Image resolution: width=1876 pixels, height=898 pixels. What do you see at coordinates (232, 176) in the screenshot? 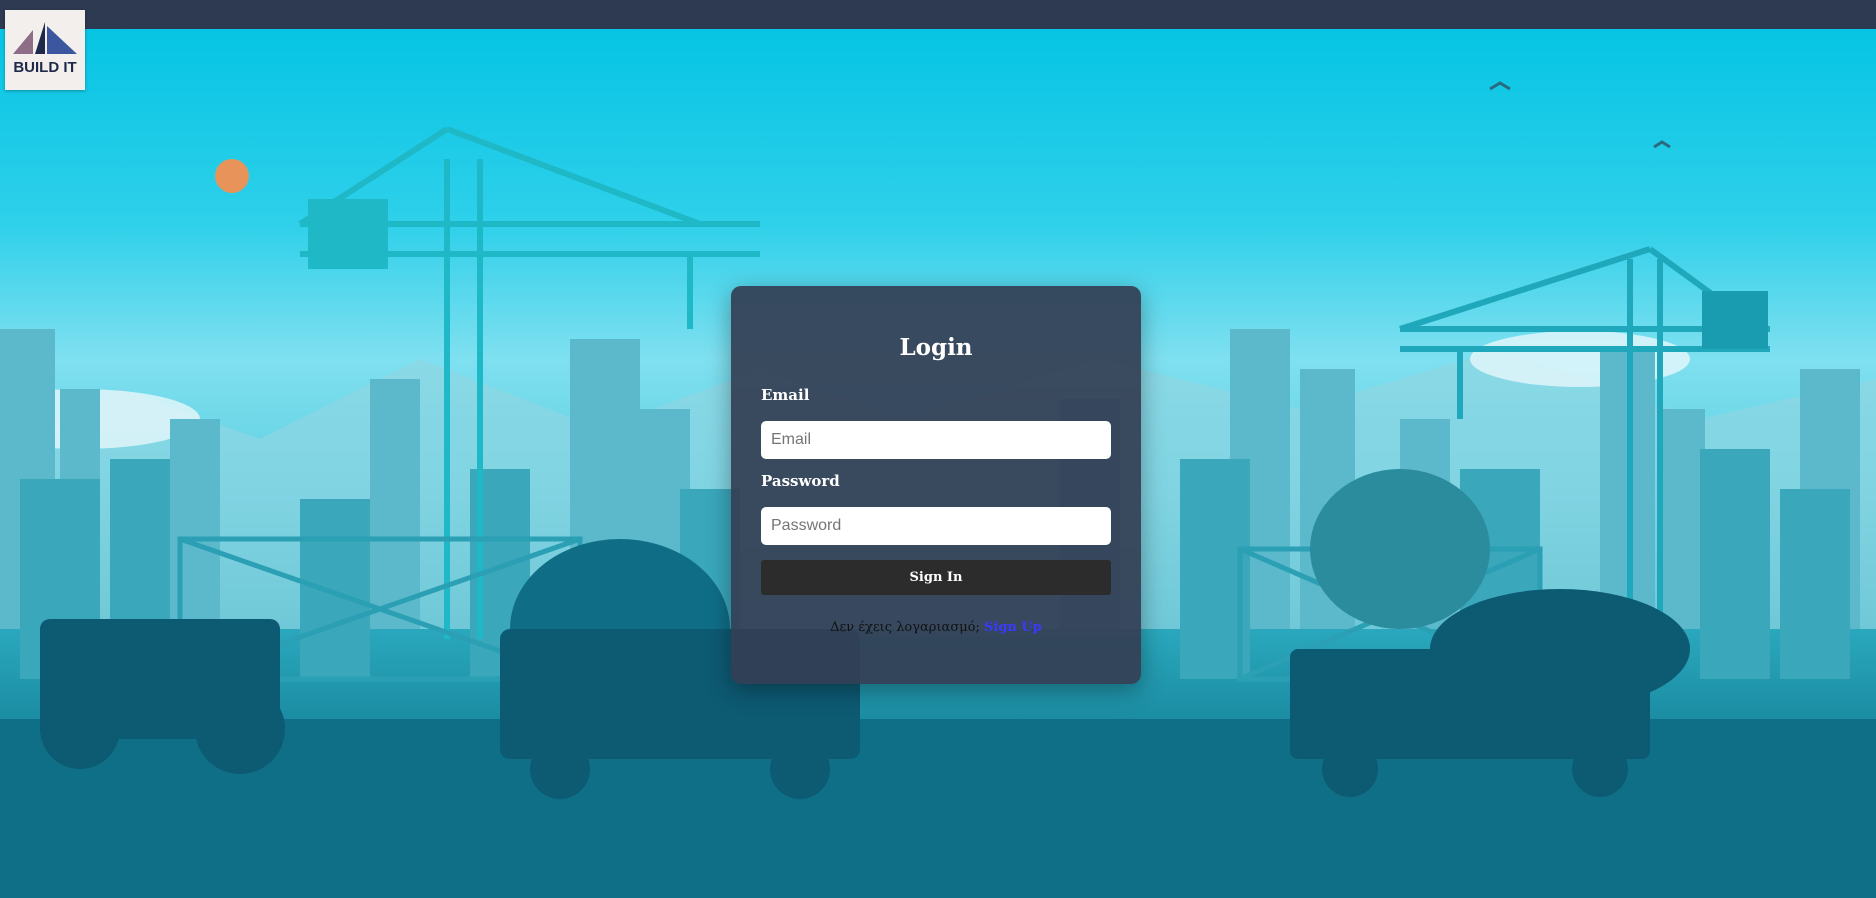
I see `sun` at bounding box center [232, 176].